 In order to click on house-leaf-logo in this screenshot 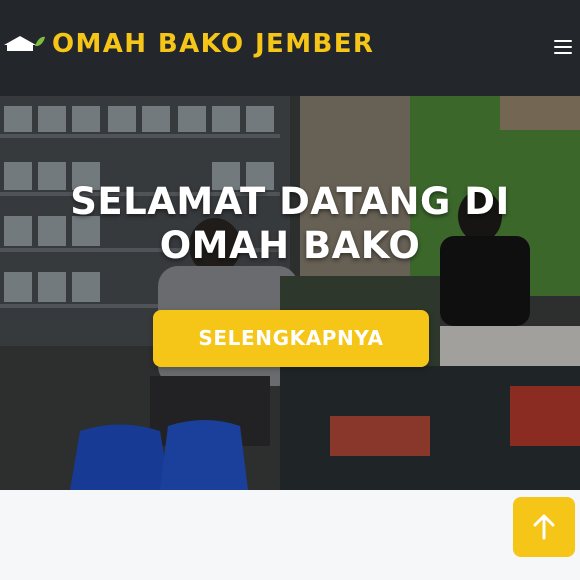, I will do `click(24, 43)`.